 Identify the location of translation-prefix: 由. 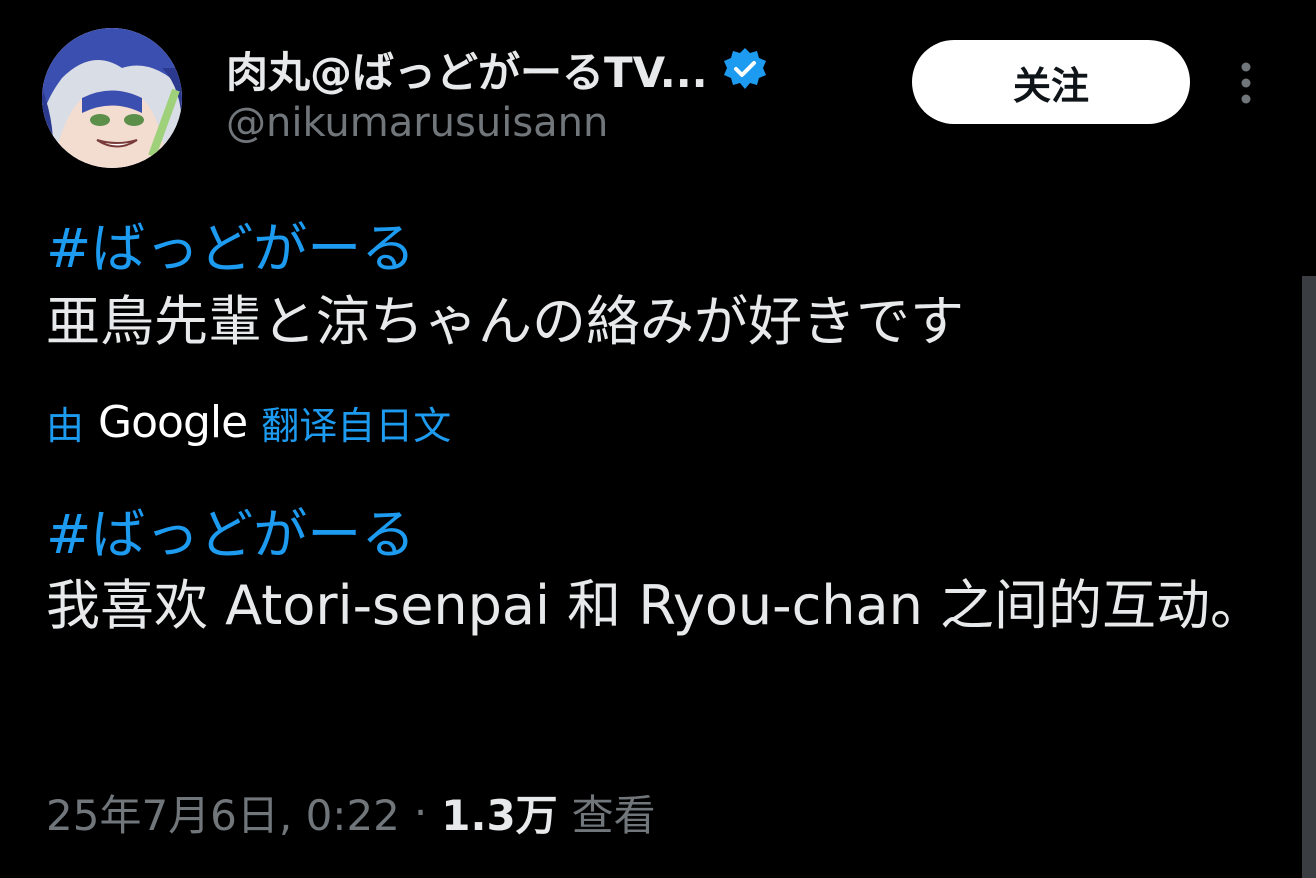
(65, 425).